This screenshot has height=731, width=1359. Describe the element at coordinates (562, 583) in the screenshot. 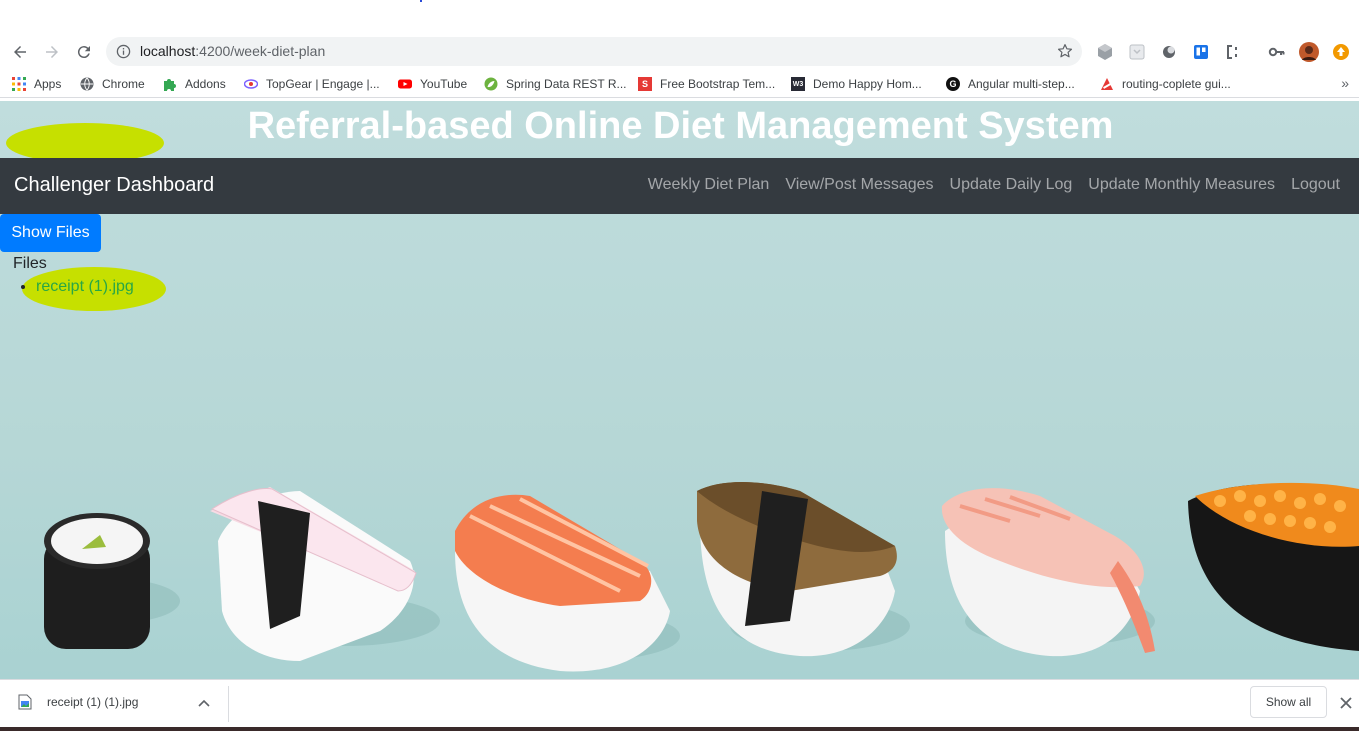

I see `salmon-nigiri` at that location.